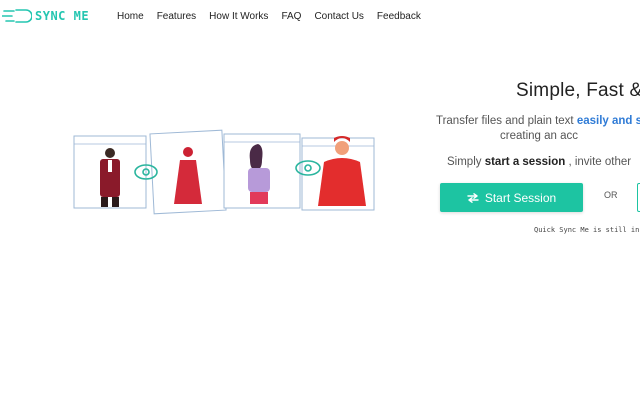  What do you see at coordinates (224, 172) in the screenshot?
I see `hero-illustration` at bounding box center [224, 172].